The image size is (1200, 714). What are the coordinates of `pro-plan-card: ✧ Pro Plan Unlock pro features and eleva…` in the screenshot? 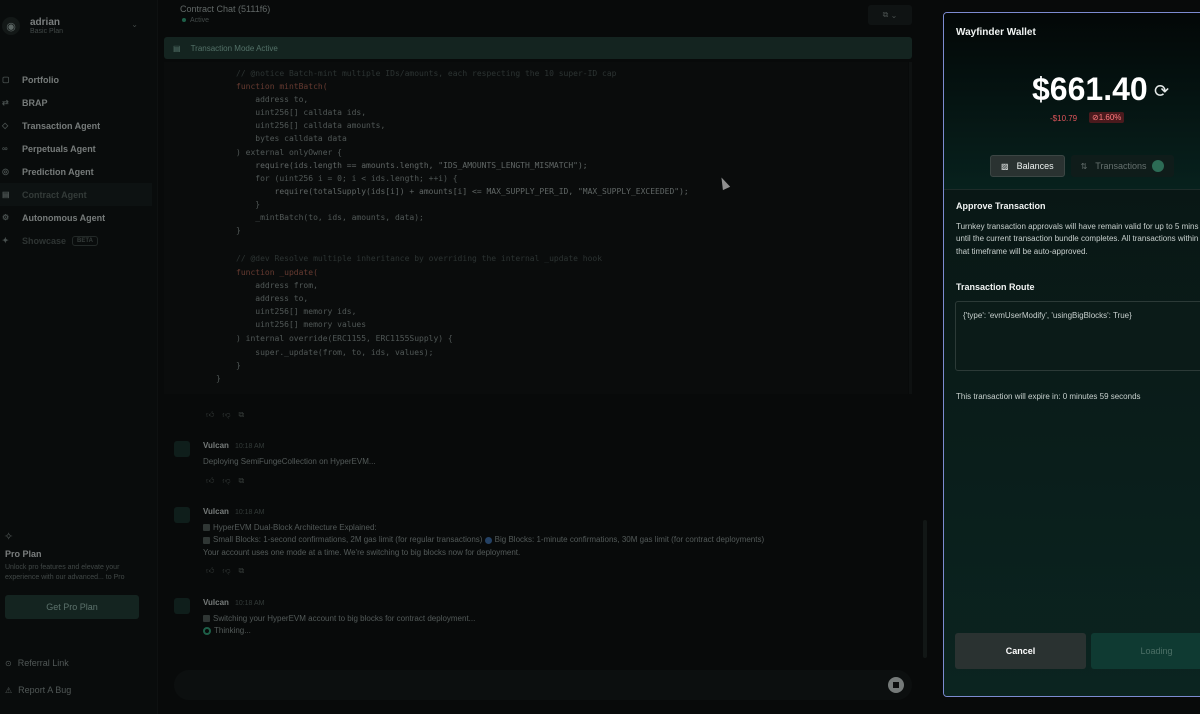 It's located at (75, 575).